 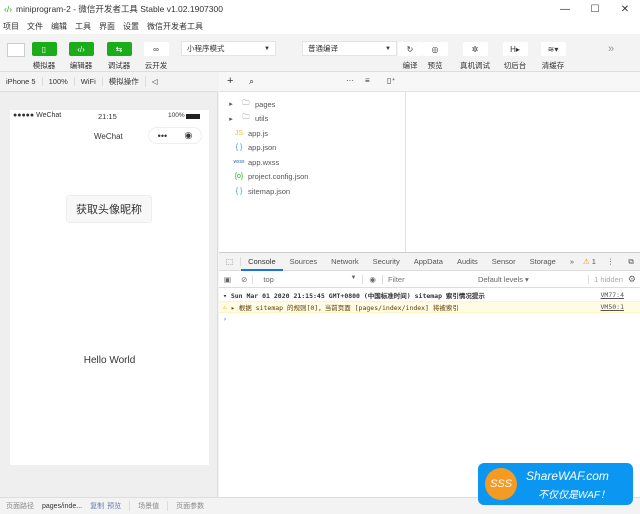 I want to click on minimize-button: —, so click(x=565, y=9).